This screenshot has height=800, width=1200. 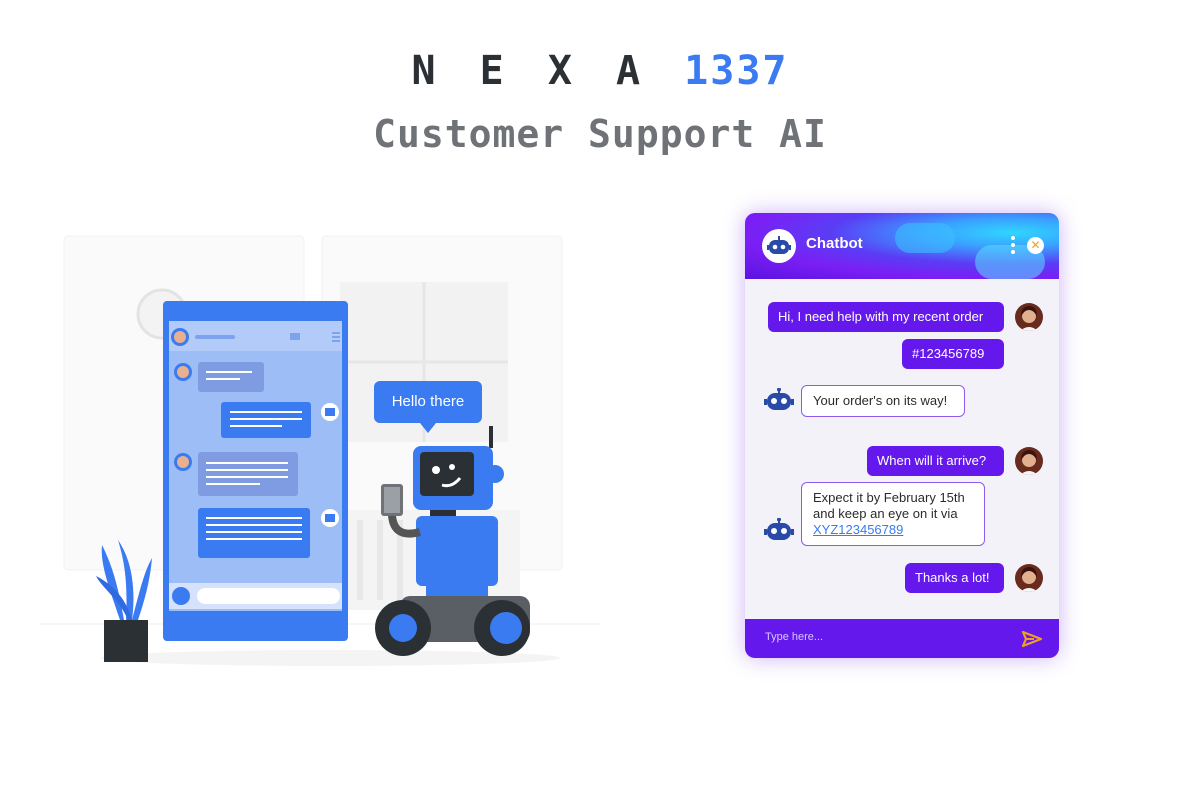 What do you see at coordinates (1035, 245) in the screenshot?
I see `close-icon: ✕` at bounding box center [1035, 245].